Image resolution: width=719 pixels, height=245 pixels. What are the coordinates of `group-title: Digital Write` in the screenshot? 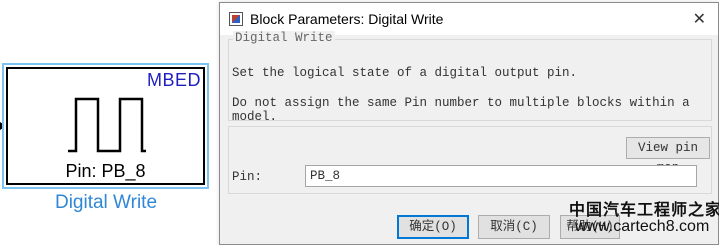 It's located at (284, 38).